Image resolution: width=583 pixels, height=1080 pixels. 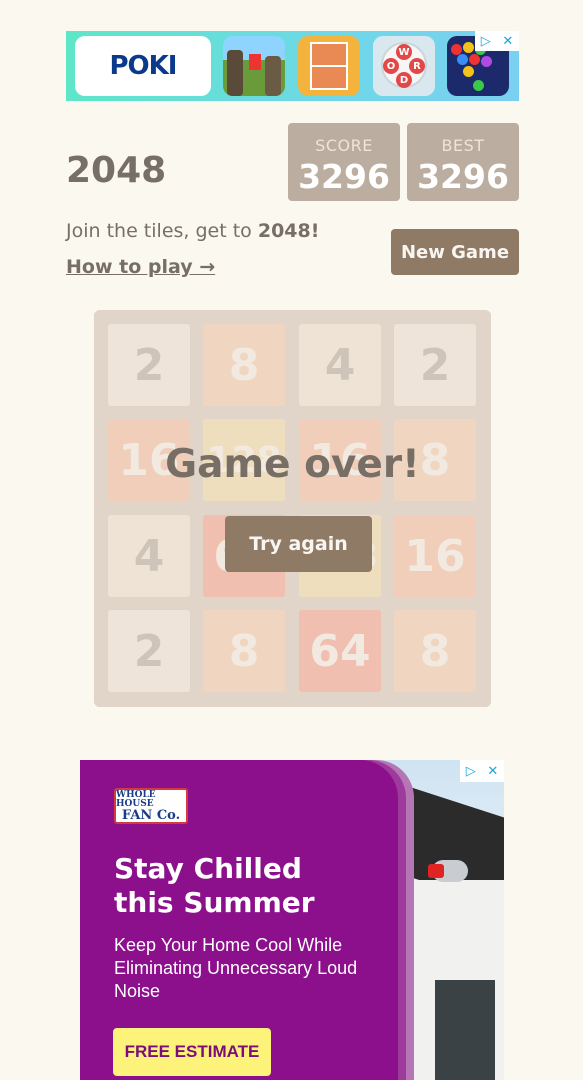 What do you see at coordinates (404, 66) in the screenshot?
I see `ad-game-thumbnail-word: W O R D` at bounding box center [404, 66].